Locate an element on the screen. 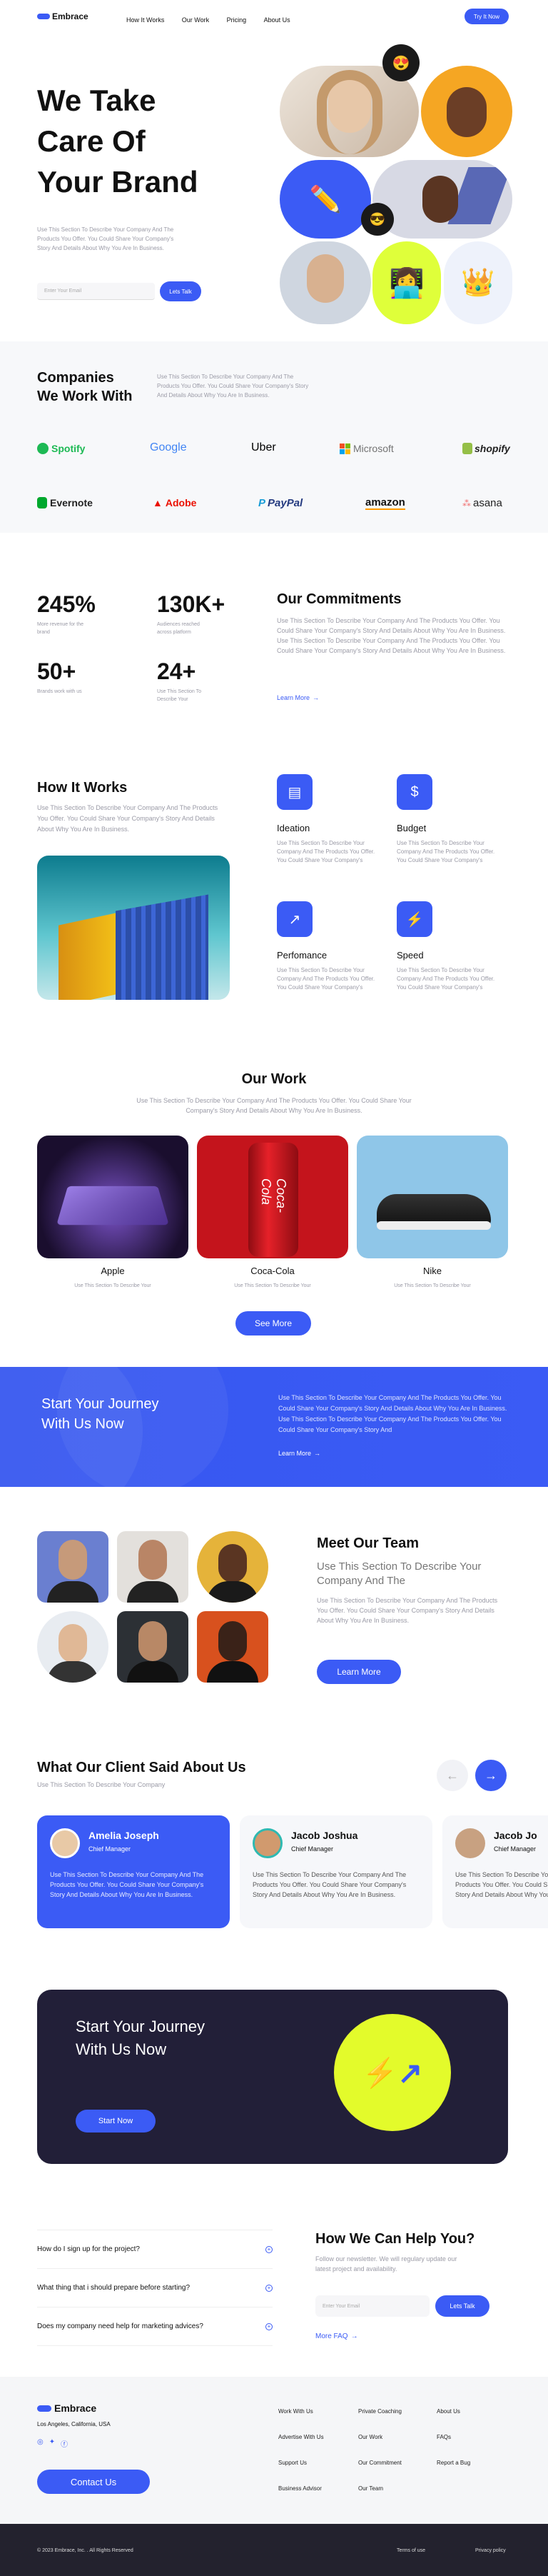  logo-text: Embrace is located at coordinates (70, 16).